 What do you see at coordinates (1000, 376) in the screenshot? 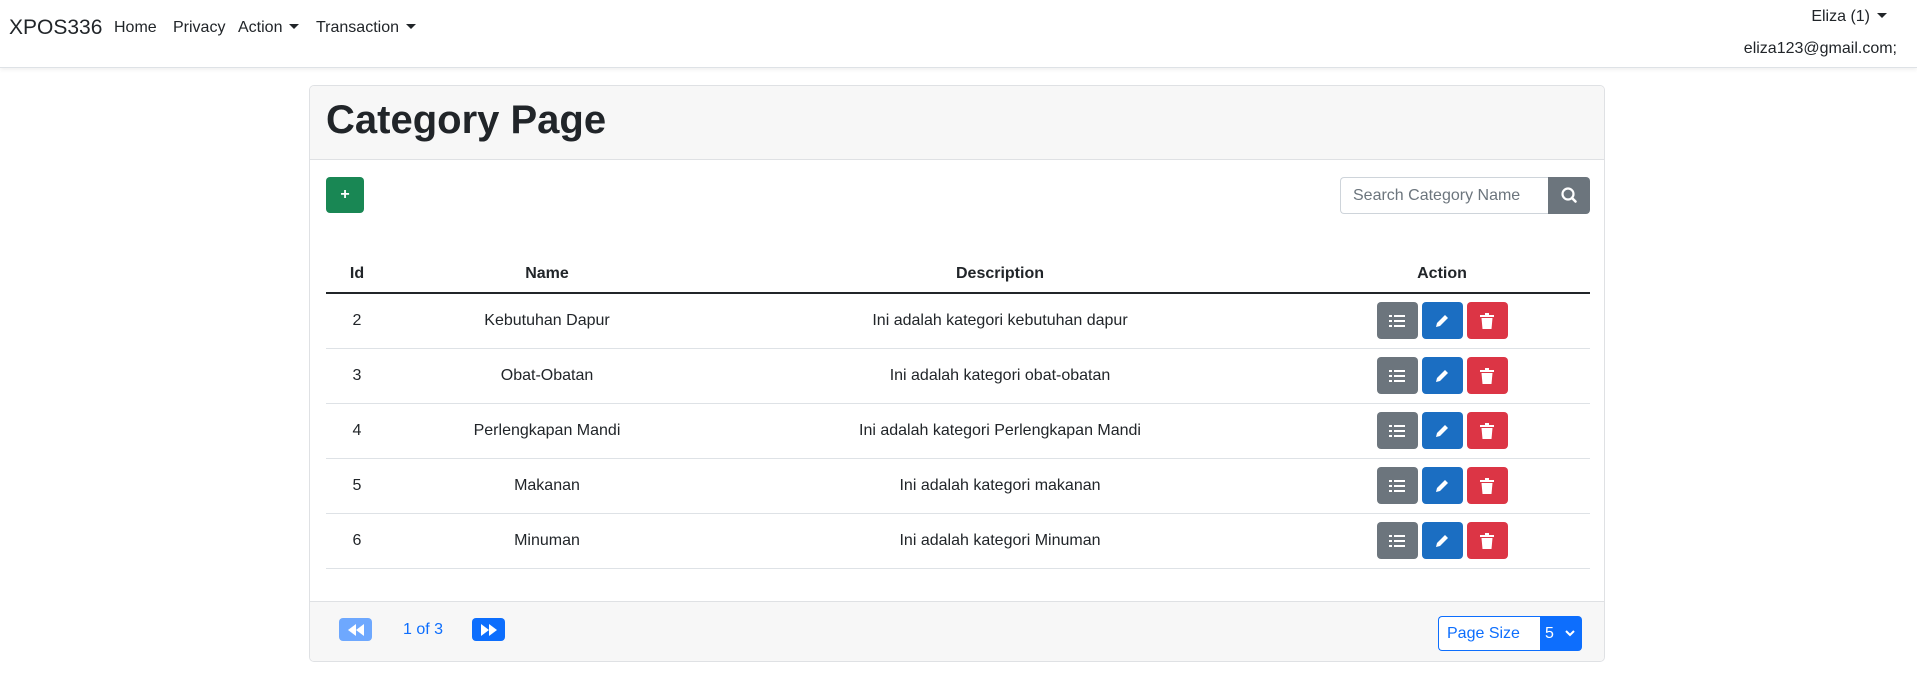
I see `cell-description: Ini adalah kategori obat-obatan` at bounding box center [1000, 376].